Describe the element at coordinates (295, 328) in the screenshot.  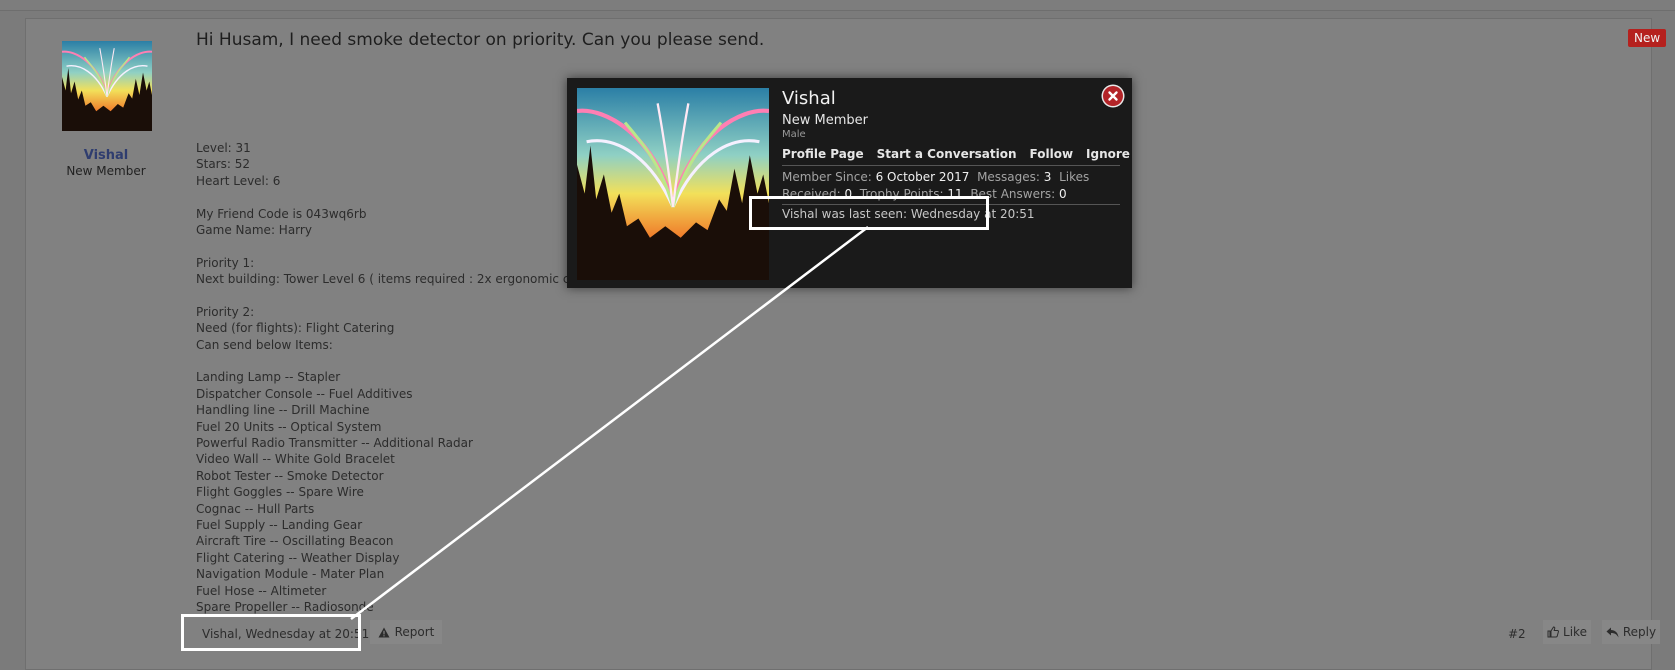
I see `post-body-line: Need (for flights): Flight Catering` at that location.